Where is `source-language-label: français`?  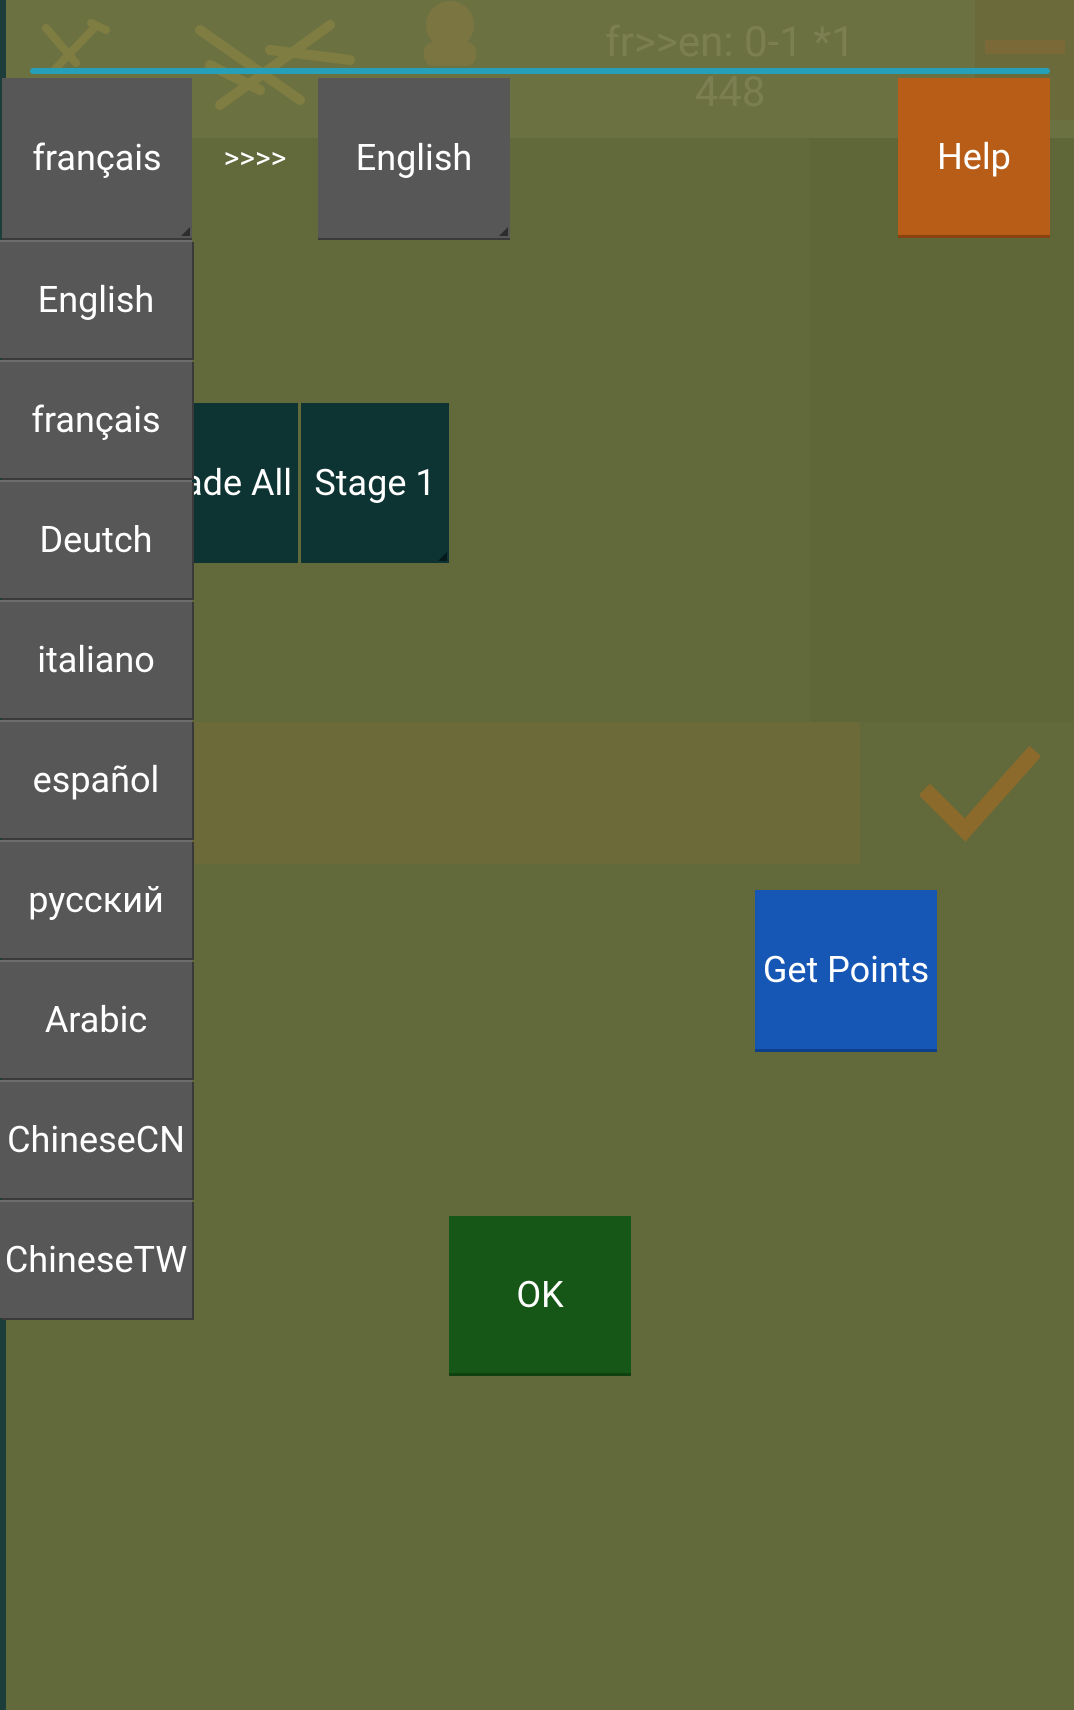 source-language-label: français is located at coordinates (97, 158).